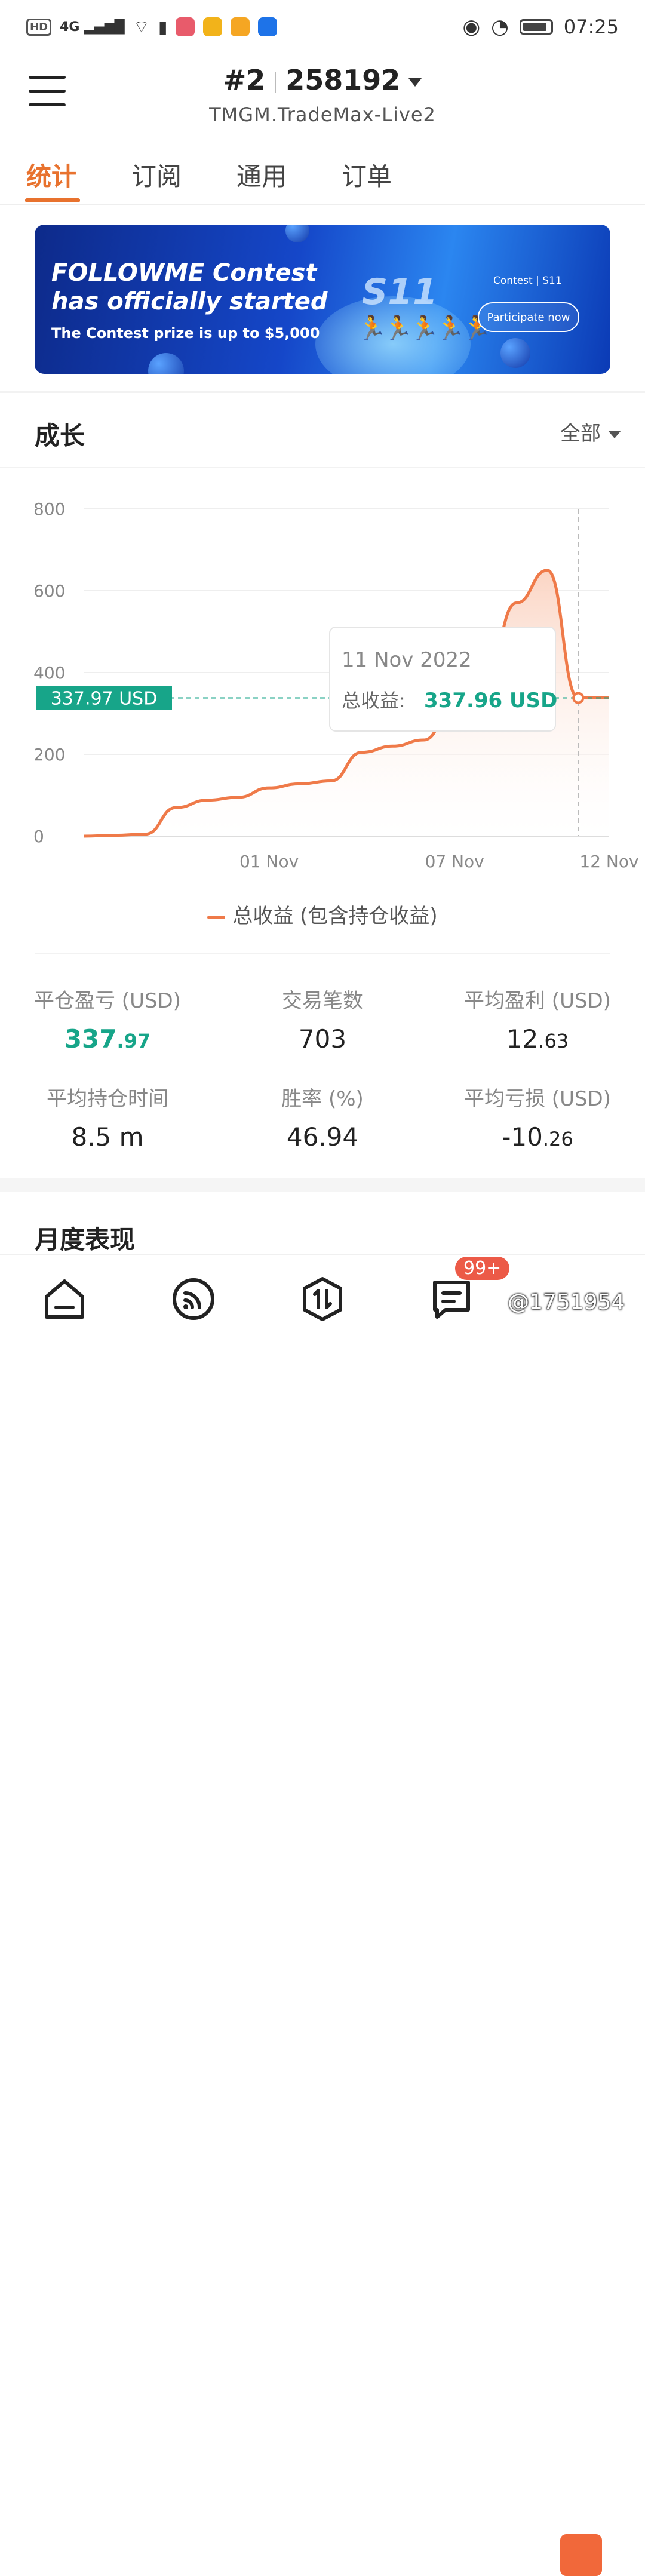 Image resolution: width=645 pixels, height=2576 pixels. Describe the element at coordinates (86, 1239) in the screenshot. I see `monthly-title: 月度表现` at that location.